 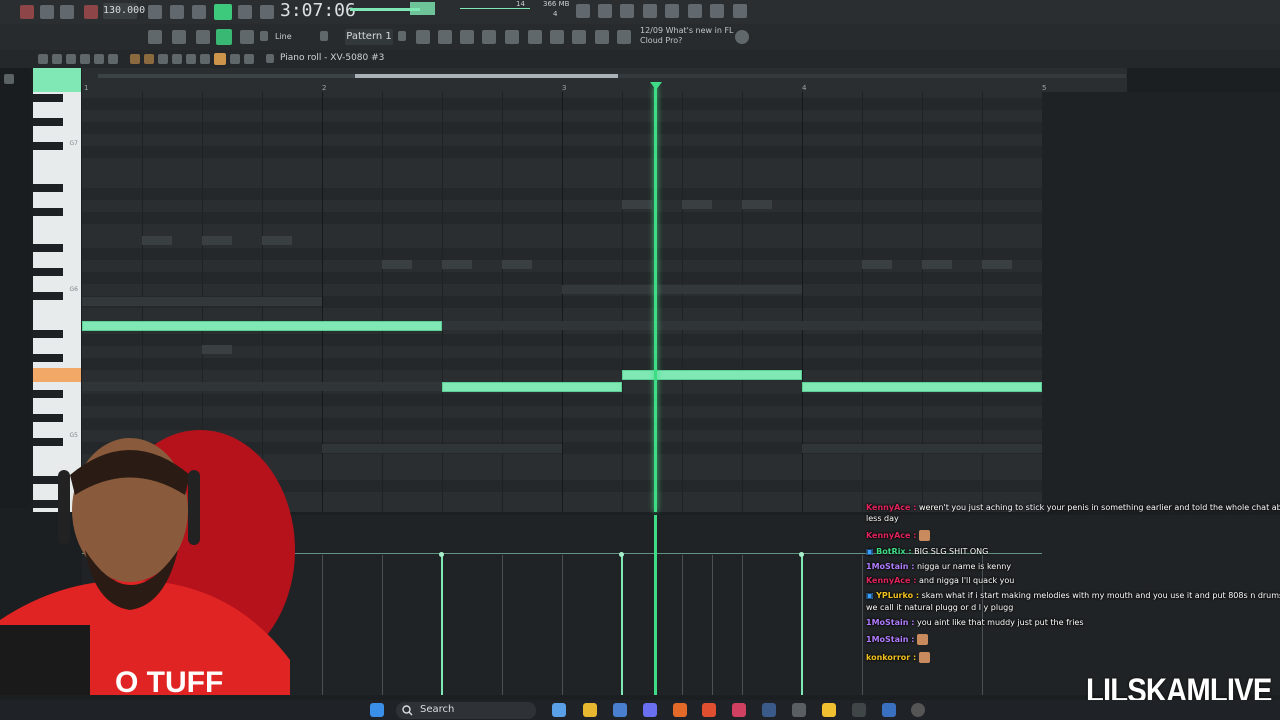 I want to click on snap-selector: Line, so click(x=283, y=36).